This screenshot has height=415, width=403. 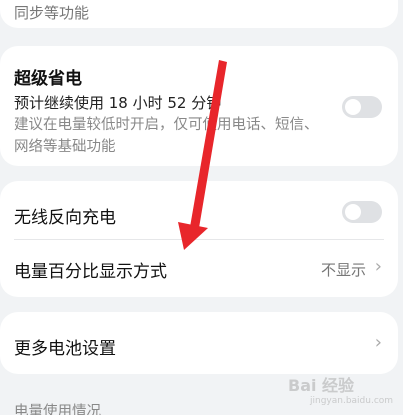 I want to click on more-battery-settings-label: 更多电池设置, so click(x=65, y=349).